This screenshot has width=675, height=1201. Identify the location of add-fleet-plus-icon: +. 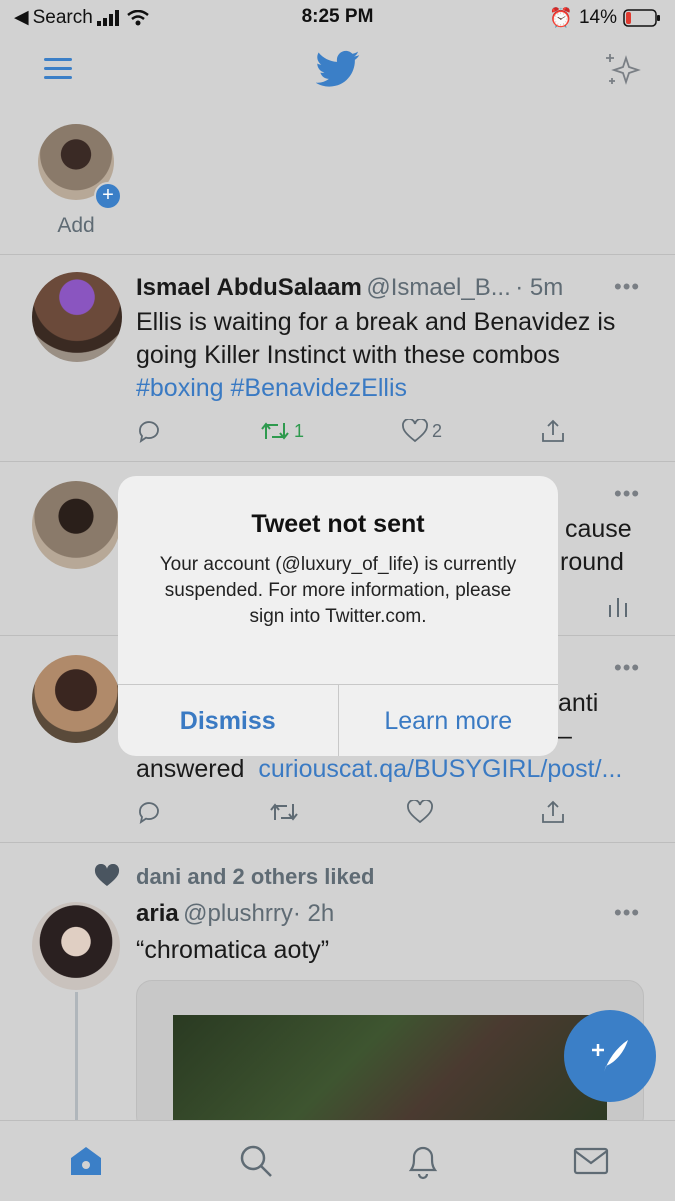
(108, 196).